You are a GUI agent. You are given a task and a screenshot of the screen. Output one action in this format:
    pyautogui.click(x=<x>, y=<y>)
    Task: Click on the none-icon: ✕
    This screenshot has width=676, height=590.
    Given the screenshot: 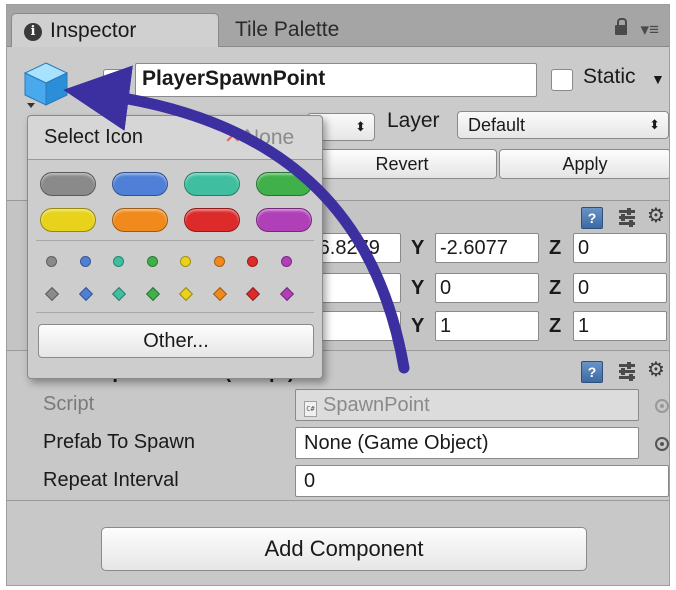 What is the action you would take?
    pyautogui.click(x=233, y=137)
    